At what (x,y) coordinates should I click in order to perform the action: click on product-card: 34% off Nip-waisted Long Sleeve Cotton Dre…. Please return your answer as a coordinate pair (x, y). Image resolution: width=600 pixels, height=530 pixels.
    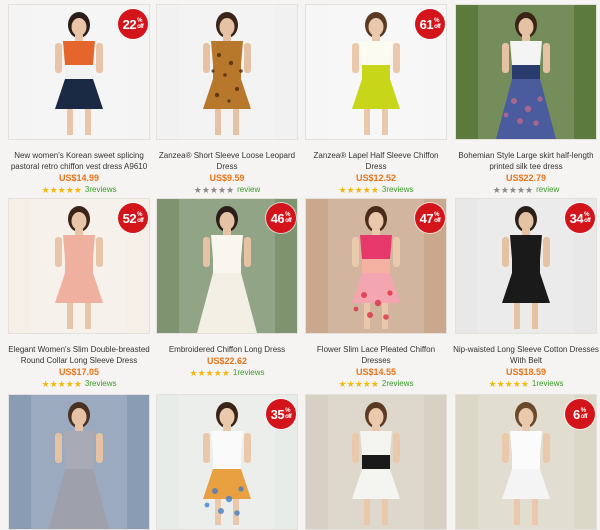
    Looking at the image, I should click on (526, 293).